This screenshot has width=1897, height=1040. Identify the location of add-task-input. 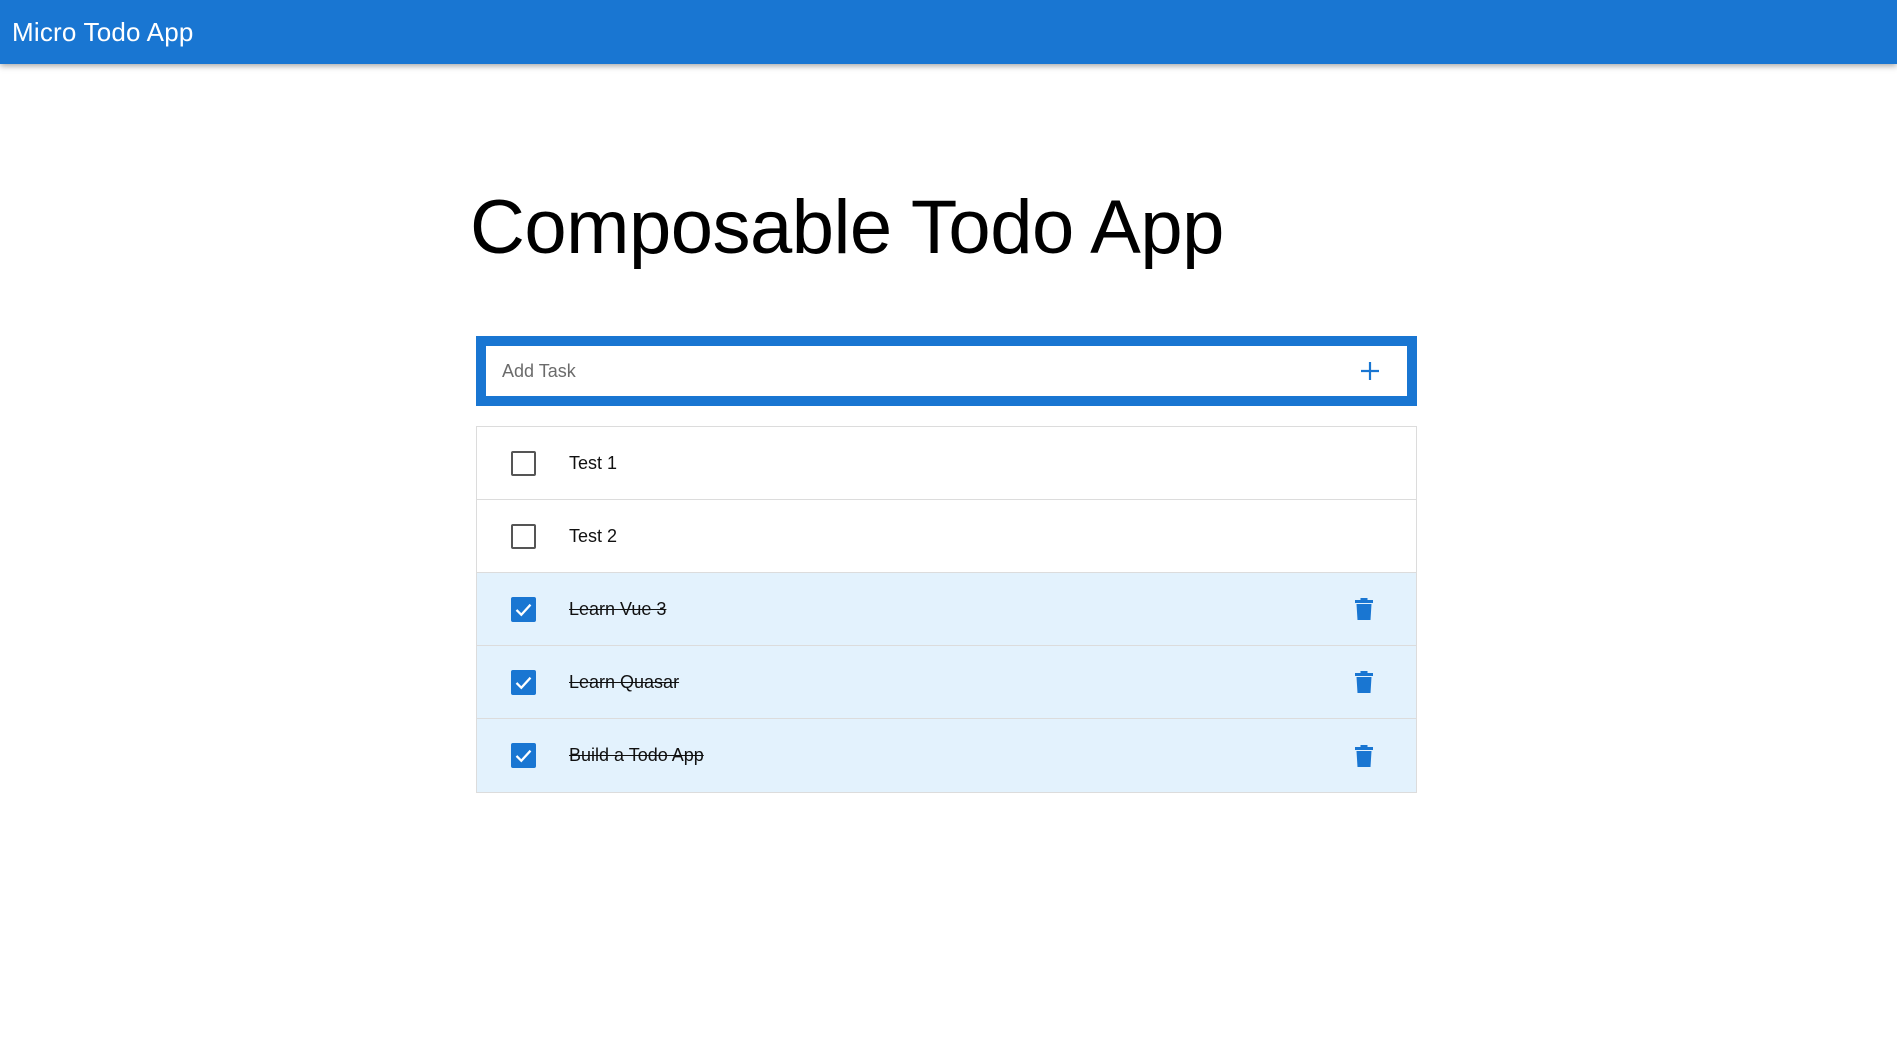
(915, 371).